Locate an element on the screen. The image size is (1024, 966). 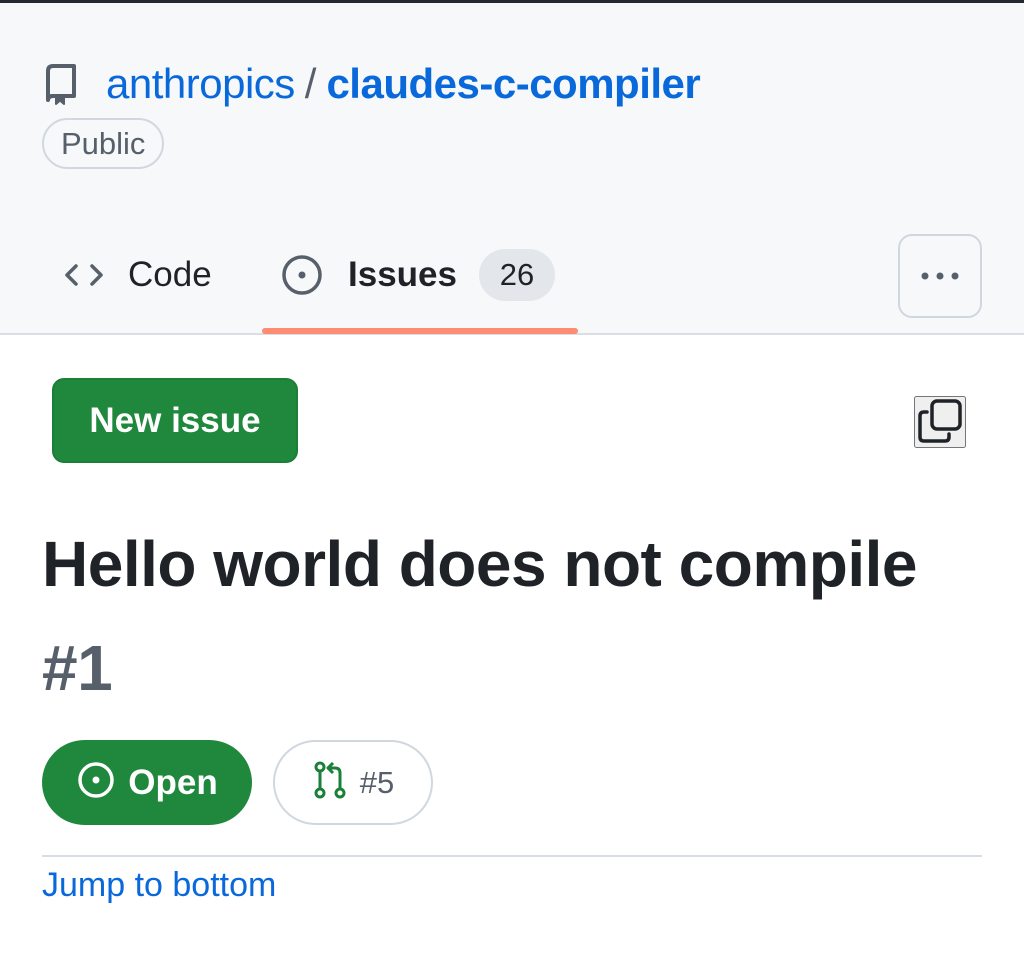
git-pull-request-icon is located at coordinates (330, 782).